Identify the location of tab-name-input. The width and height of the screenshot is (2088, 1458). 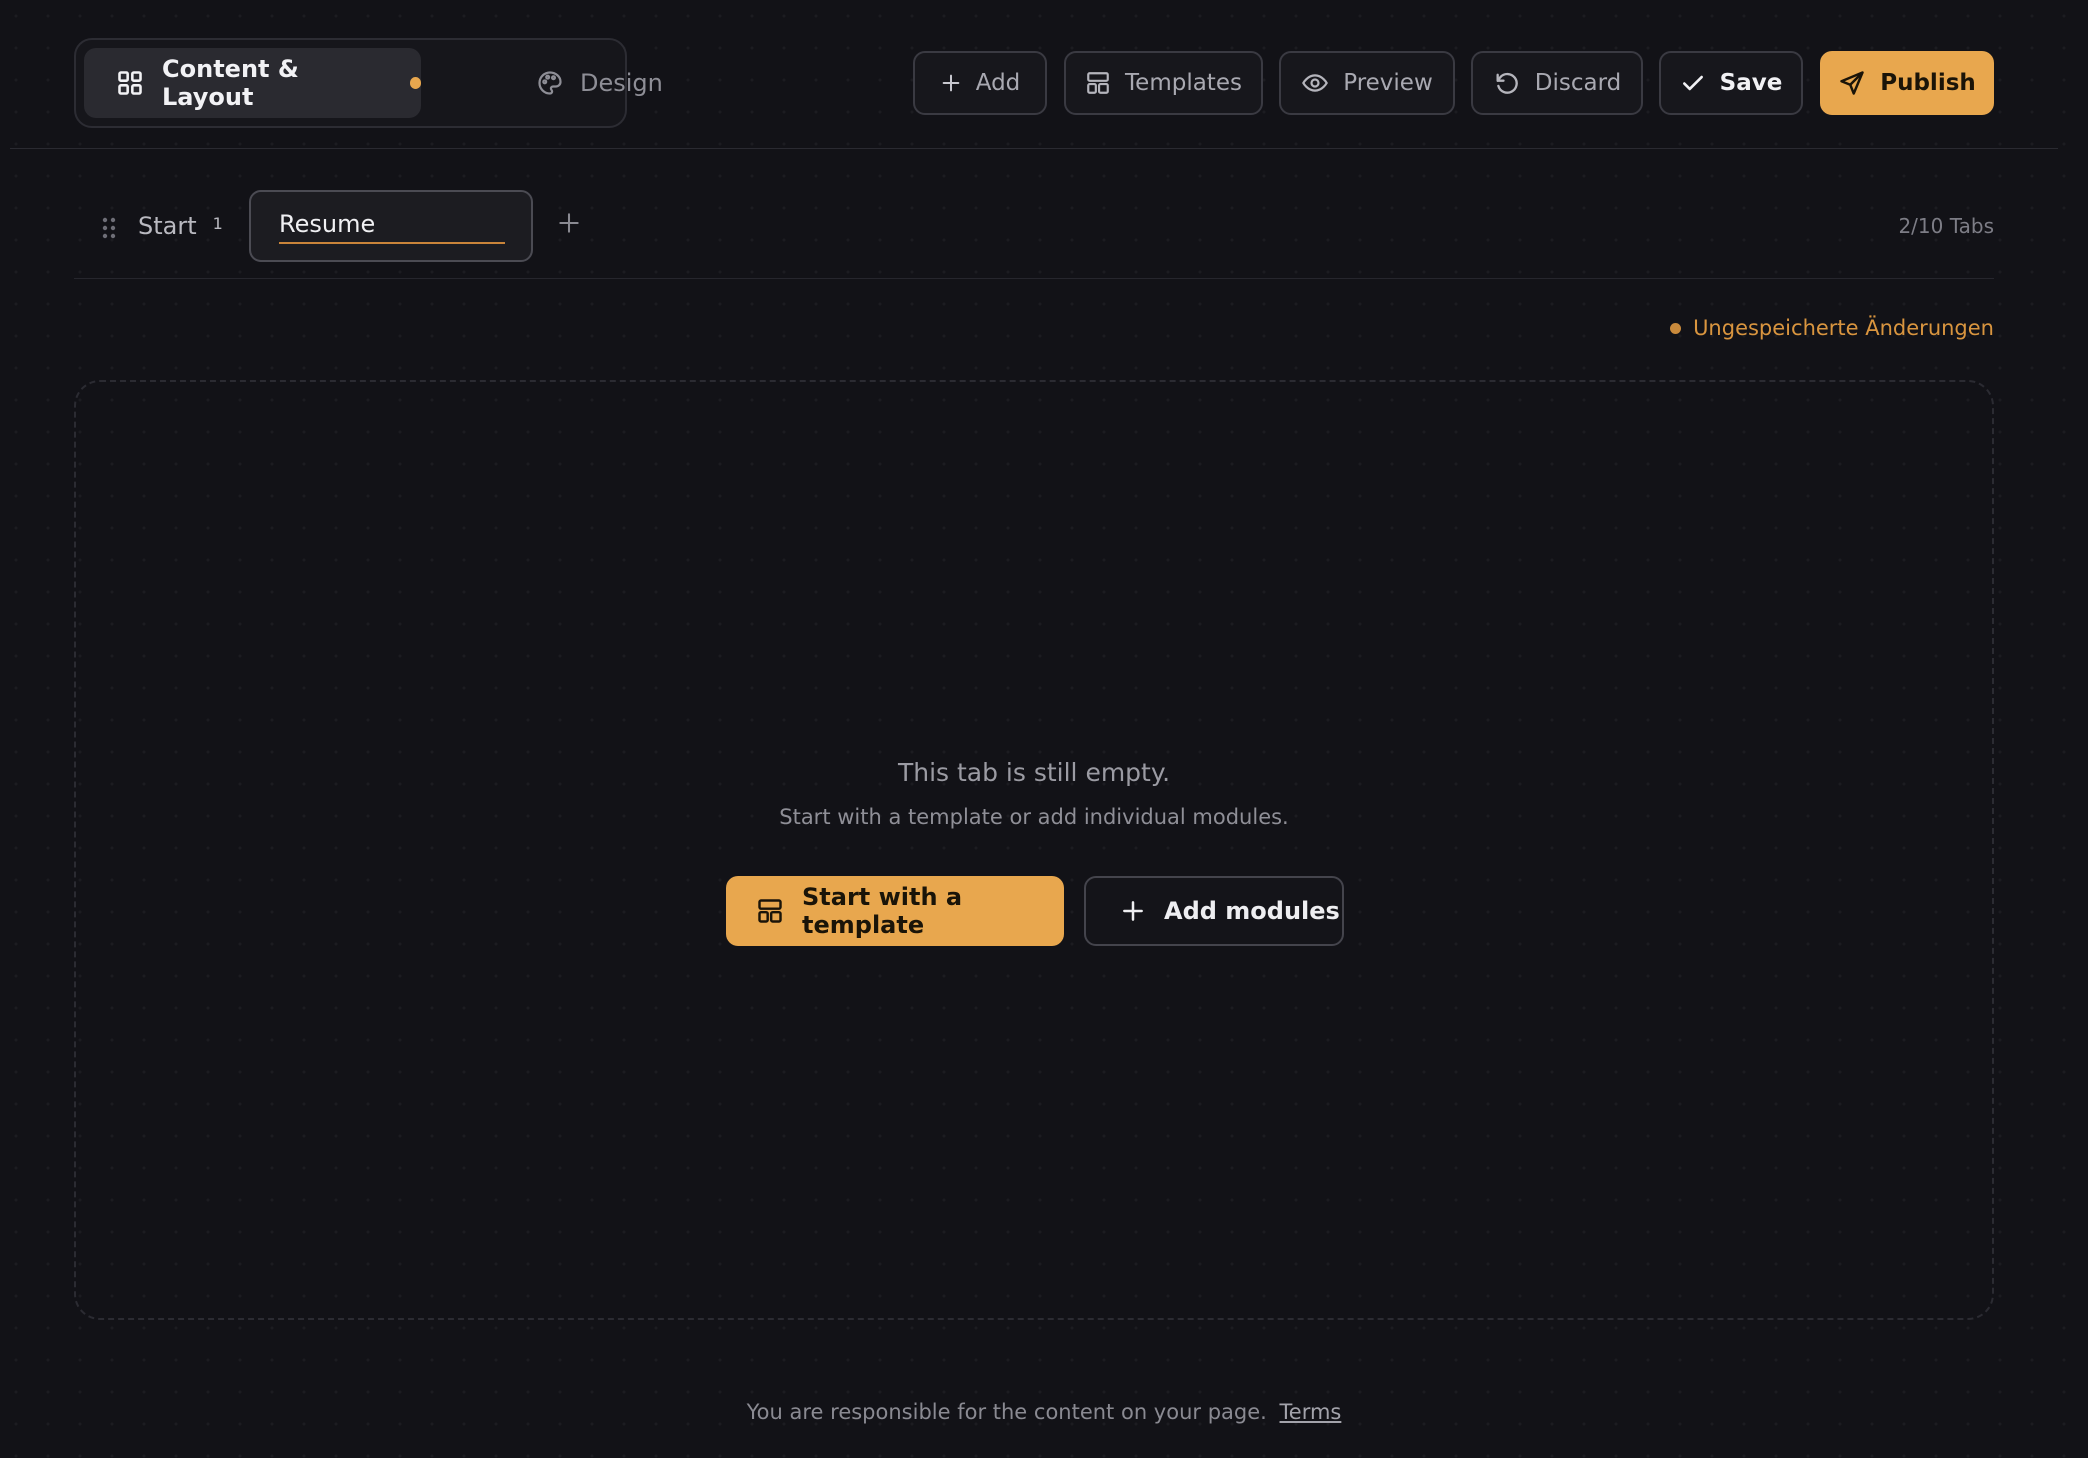
(392, 224).